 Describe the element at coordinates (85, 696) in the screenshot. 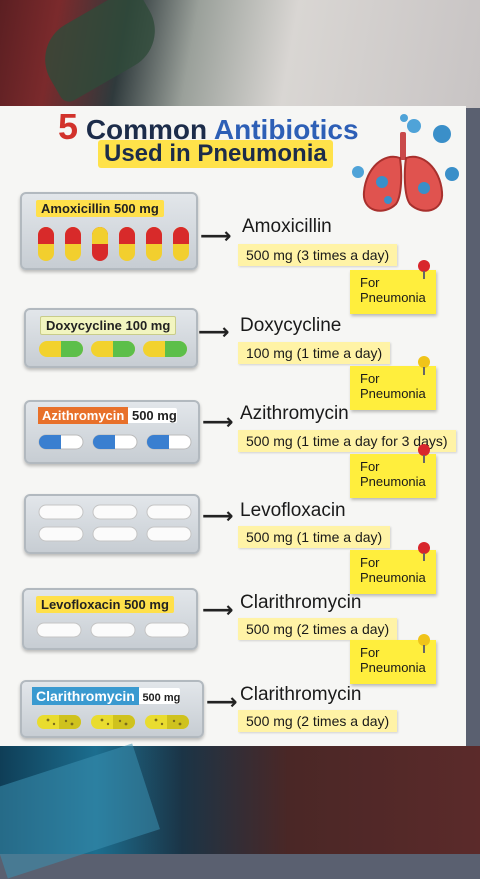

I see `pack-label-name: Clarithromycin` at that location.